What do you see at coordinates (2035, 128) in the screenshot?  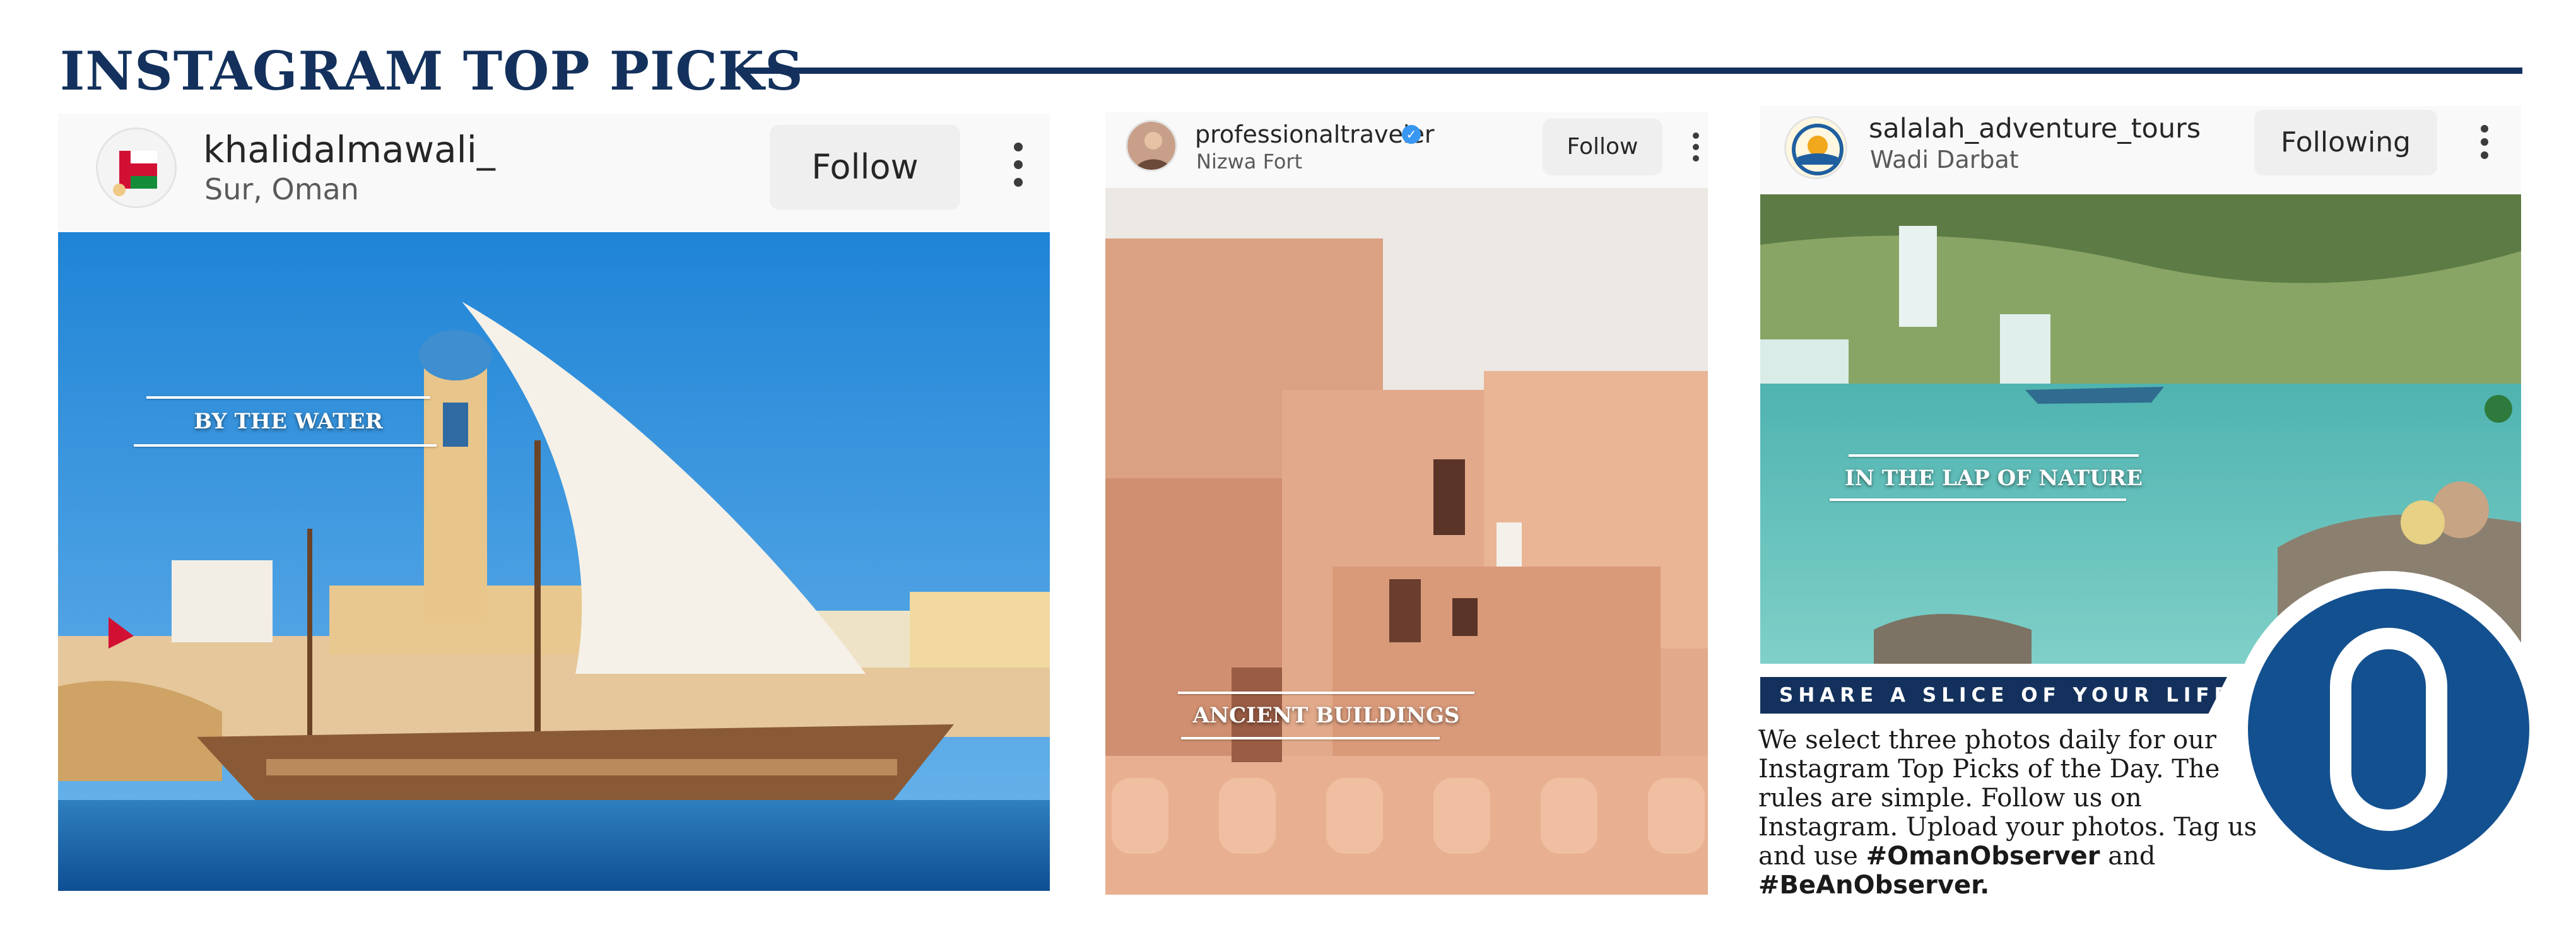 I see `username: salalah_adventure_tours` at bounding box center [2035, 128].